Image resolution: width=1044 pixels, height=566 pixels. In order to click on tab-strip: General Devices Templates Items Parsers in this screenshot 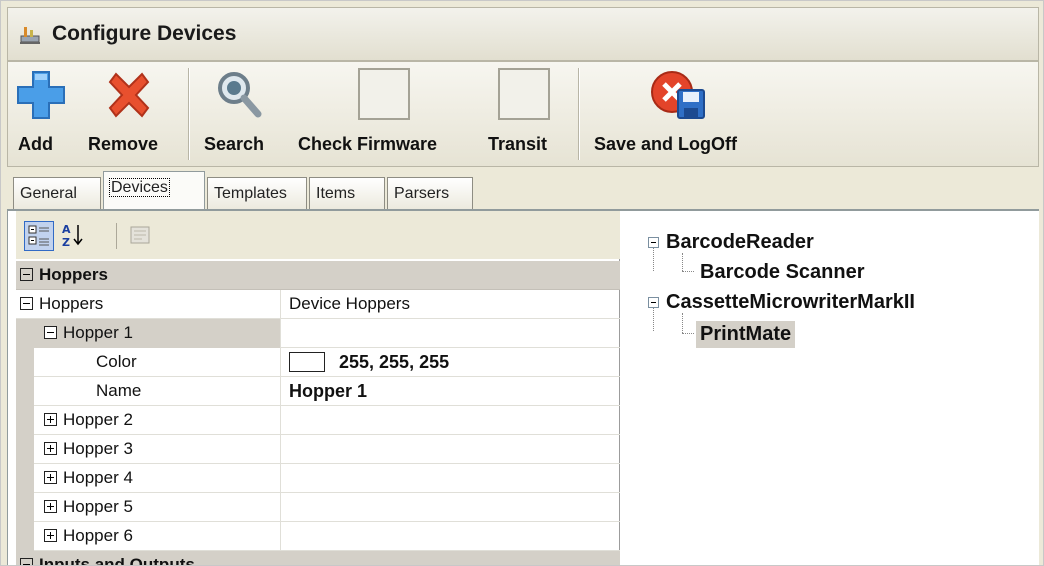, I will do `click(523, 189)`.